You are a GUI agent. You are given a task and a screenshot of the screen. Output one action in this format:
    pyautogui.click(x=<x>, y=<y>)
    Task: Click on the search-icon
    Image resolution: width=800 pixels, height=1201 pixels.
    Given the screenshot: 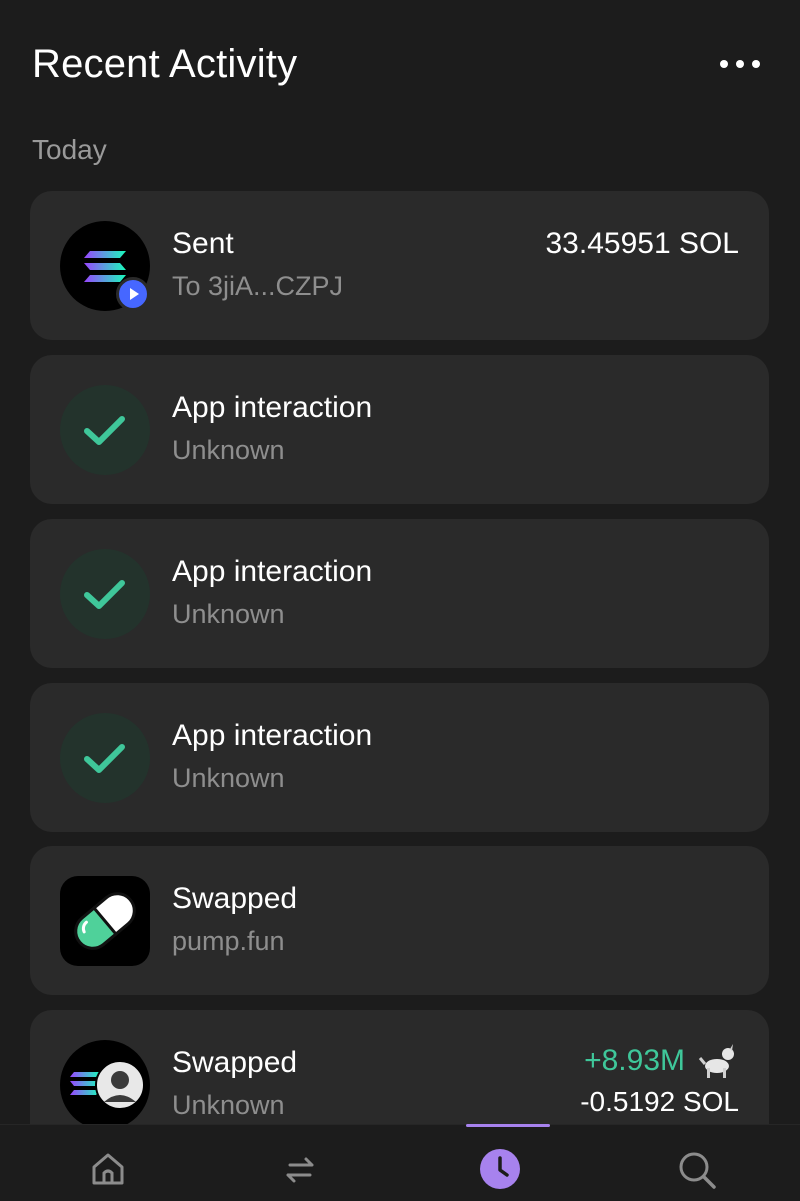 What is the action you would take?
    pyautogui.click(x=697, y=1170)
    